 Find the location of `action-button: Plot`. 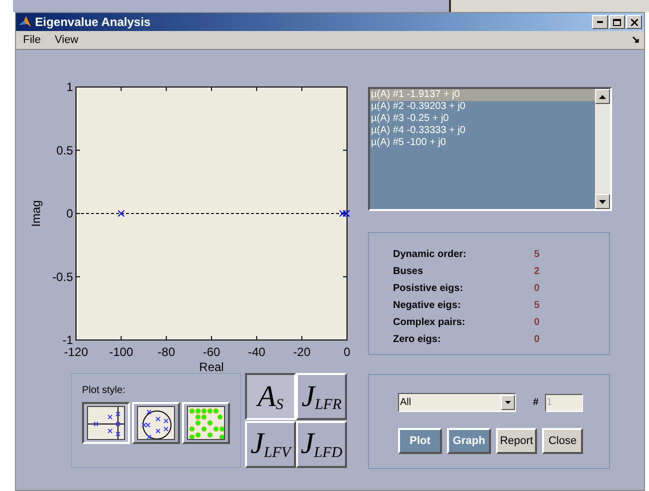

action-button: Plot is located at coordinates (420, 441).